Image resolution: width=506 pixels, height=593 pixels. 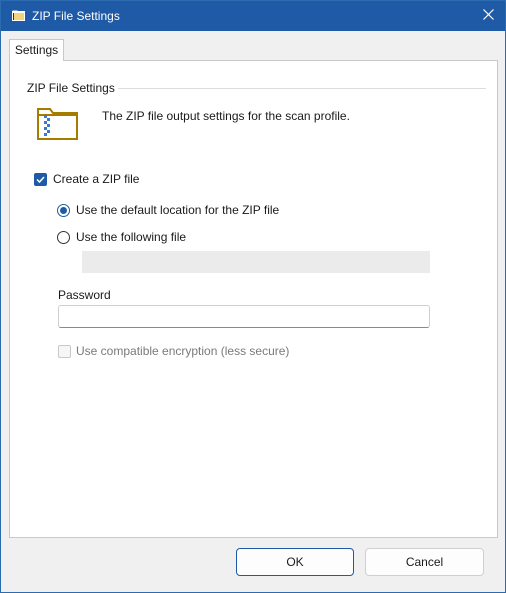 I want to click on password-field, so click(x=244, y=316).